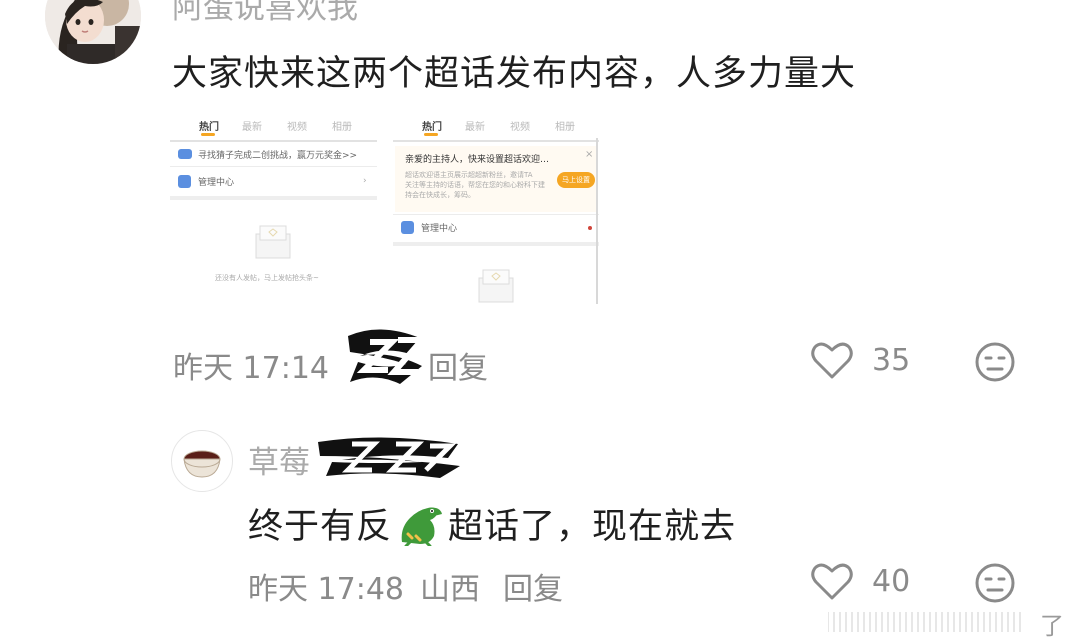  I want to click on notice-set-button: 马上设置, so click(576, 180).